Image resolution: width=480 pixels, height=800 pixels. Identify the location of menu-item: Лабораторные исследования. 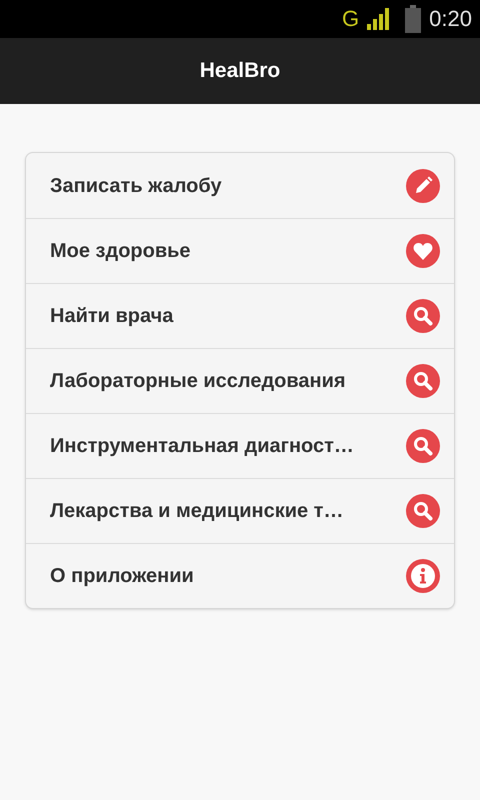
(240, 380).